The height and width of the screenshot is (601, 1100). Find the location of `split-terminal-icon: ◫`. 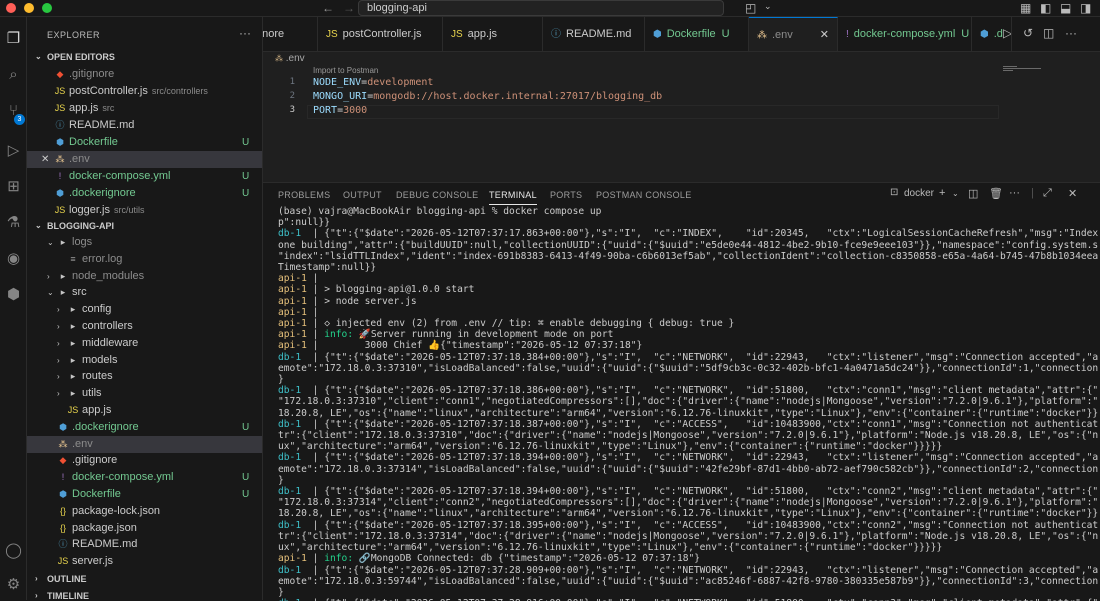

split-terminal-icon: ◫ is located at coordinates (973, 193).